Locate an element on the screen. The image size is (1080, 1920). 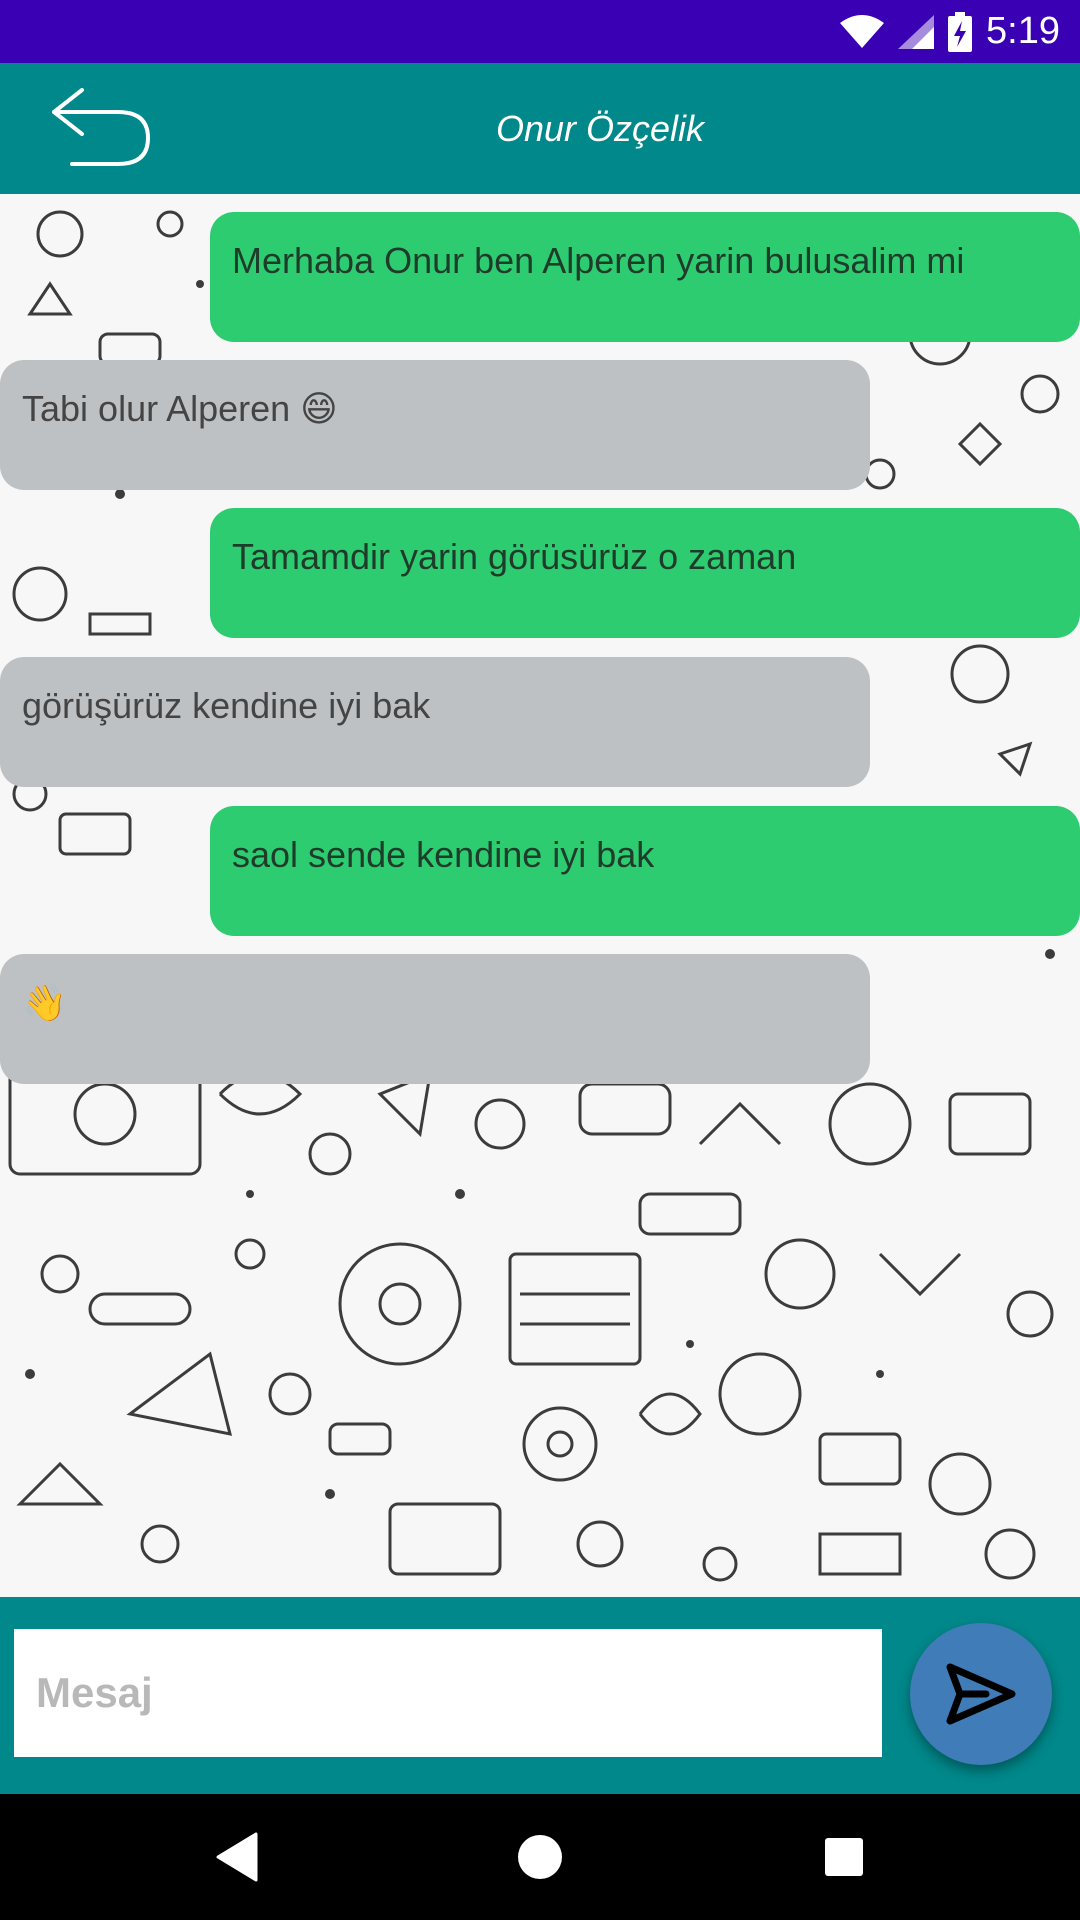
system-nav-bar is located at coordinates (540, 1857).